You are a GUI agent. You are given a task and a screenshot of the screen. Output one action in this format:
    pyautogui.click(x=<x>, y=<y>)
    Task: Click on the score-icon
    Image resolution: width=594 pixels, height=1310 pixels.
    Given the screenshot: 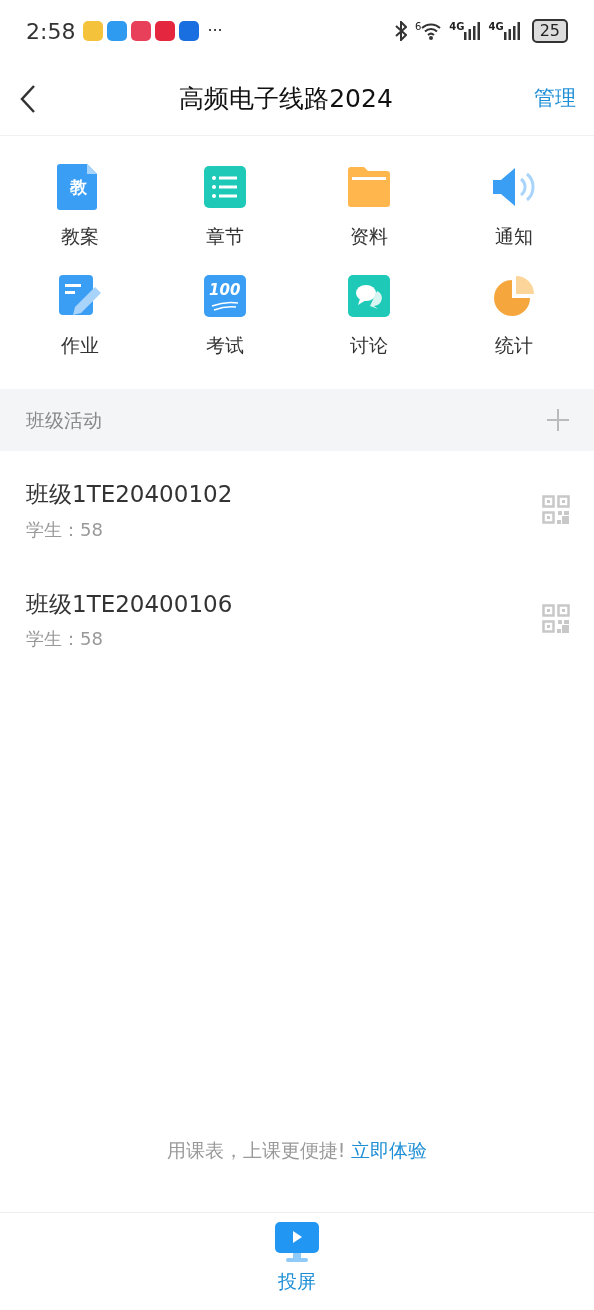 What is the action you would take?
    pyautogui.click(x=224, y=295)
    